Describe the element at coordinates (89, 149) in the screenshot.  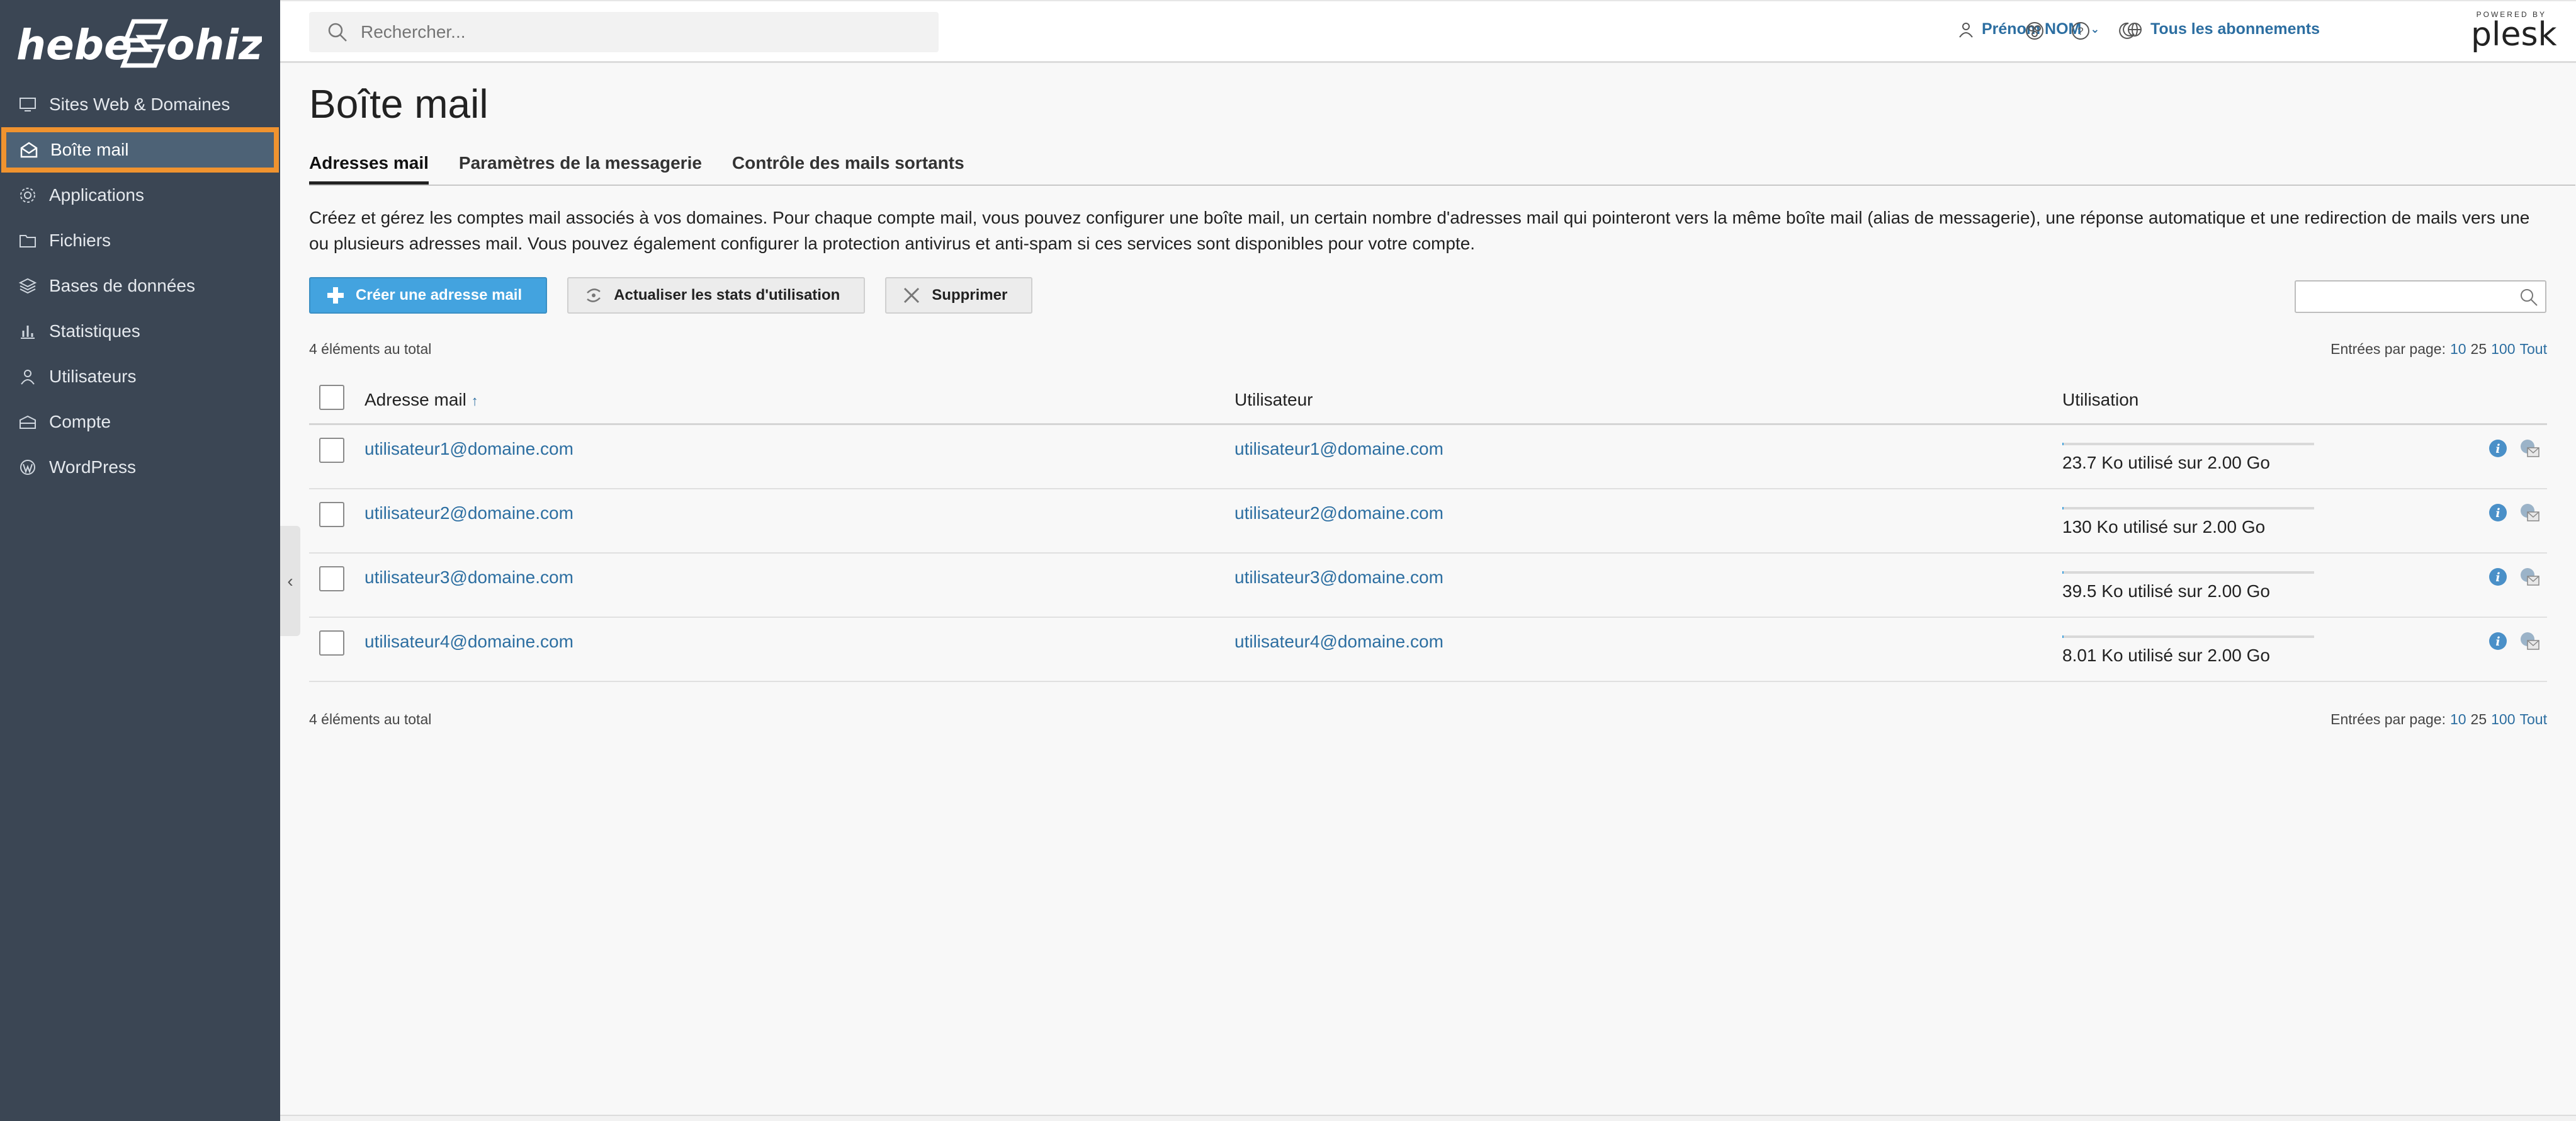
I see `sidebar-item-label: Boîte mail` at that location.